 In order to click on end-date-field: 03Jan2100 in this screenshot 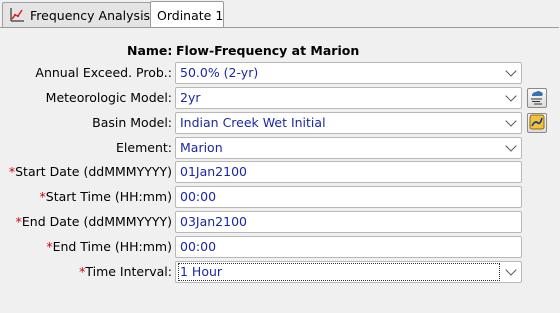, I will do `click(348, 222)`.